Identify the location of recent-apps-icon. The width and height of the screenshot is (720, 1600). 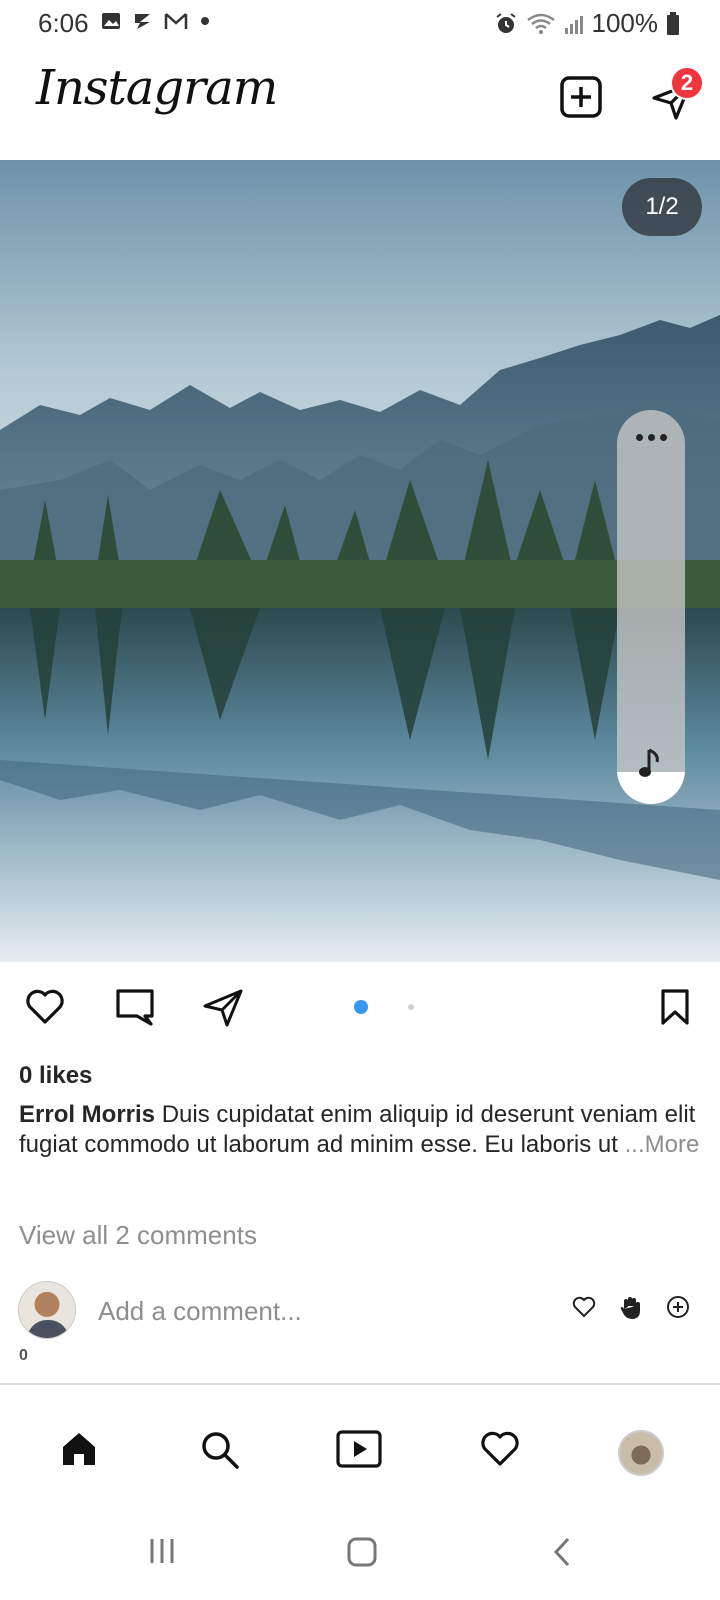
(162, 1551).